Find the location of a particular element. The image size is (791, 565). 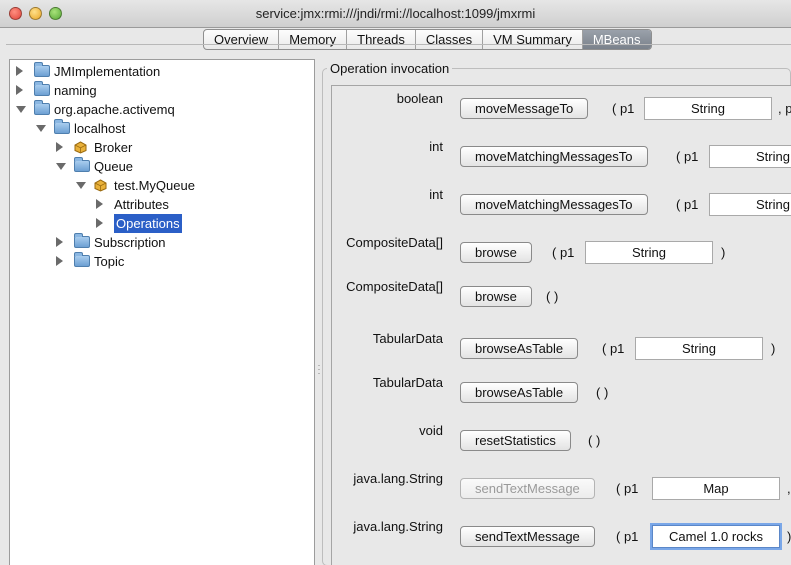

send-text-message-button-2: sendTextMessage is located at coordinates (527, 536).